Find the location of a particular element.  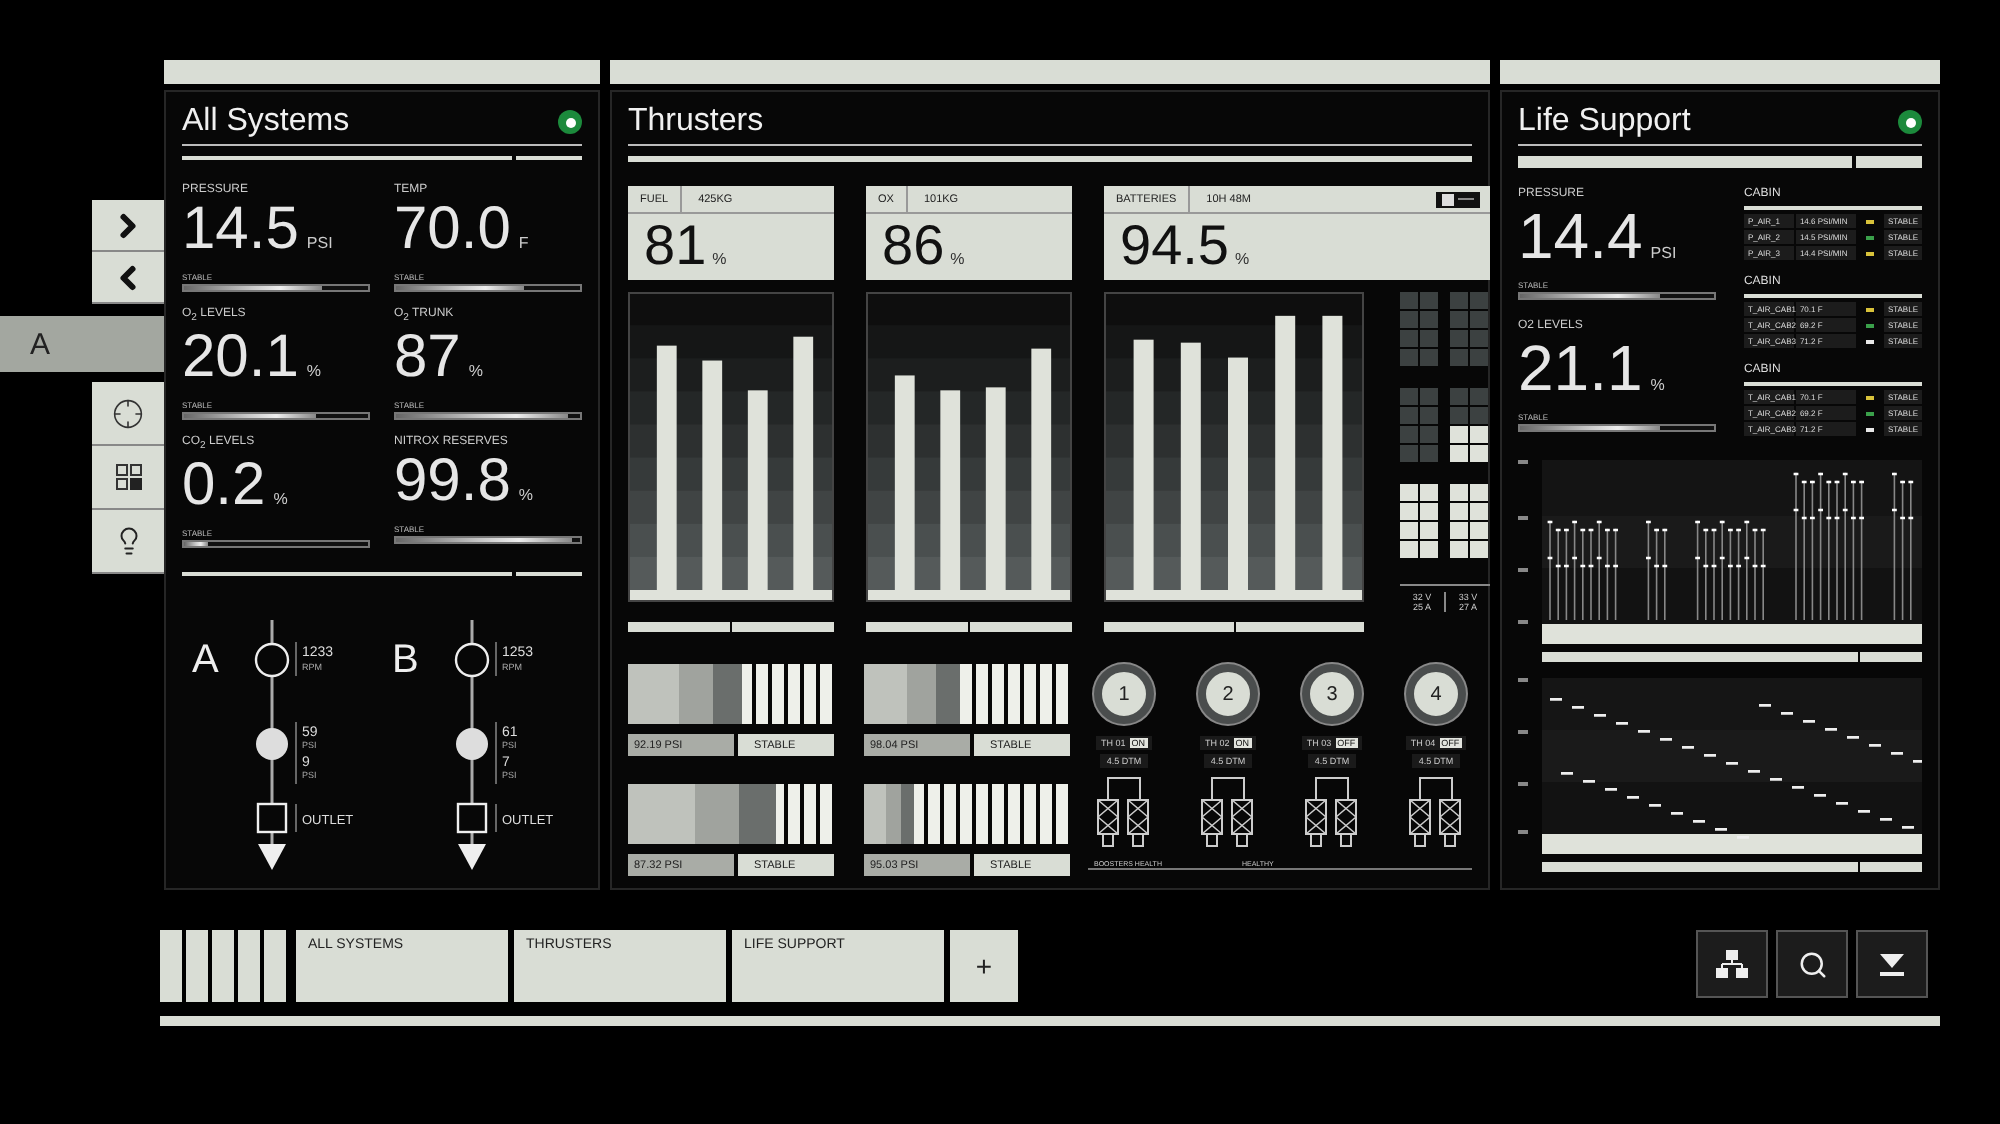

download-icon is located at coordinates (1892, 964).